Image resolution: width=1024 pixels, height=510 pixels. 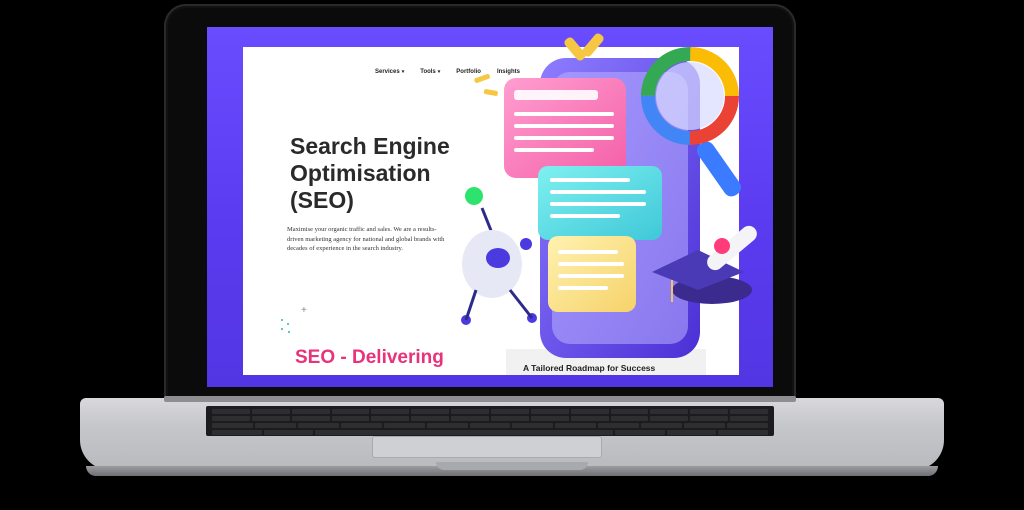 I want to click on nav-item-tools: Tools ▾, so click(x=430, y=72).